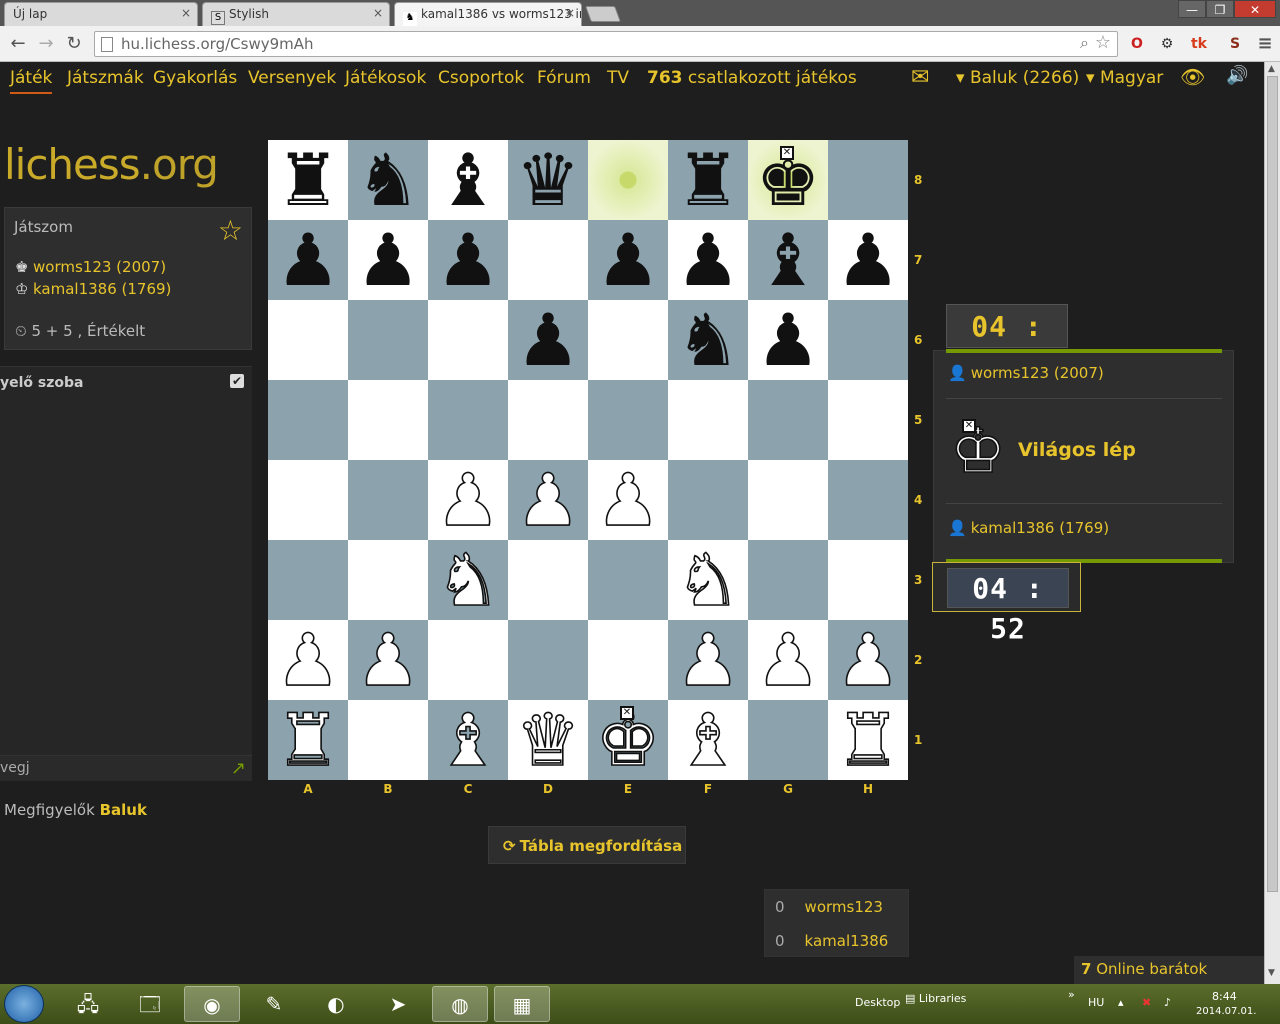  I want to click on black-rook-icon: ♜, so click(708, 180).